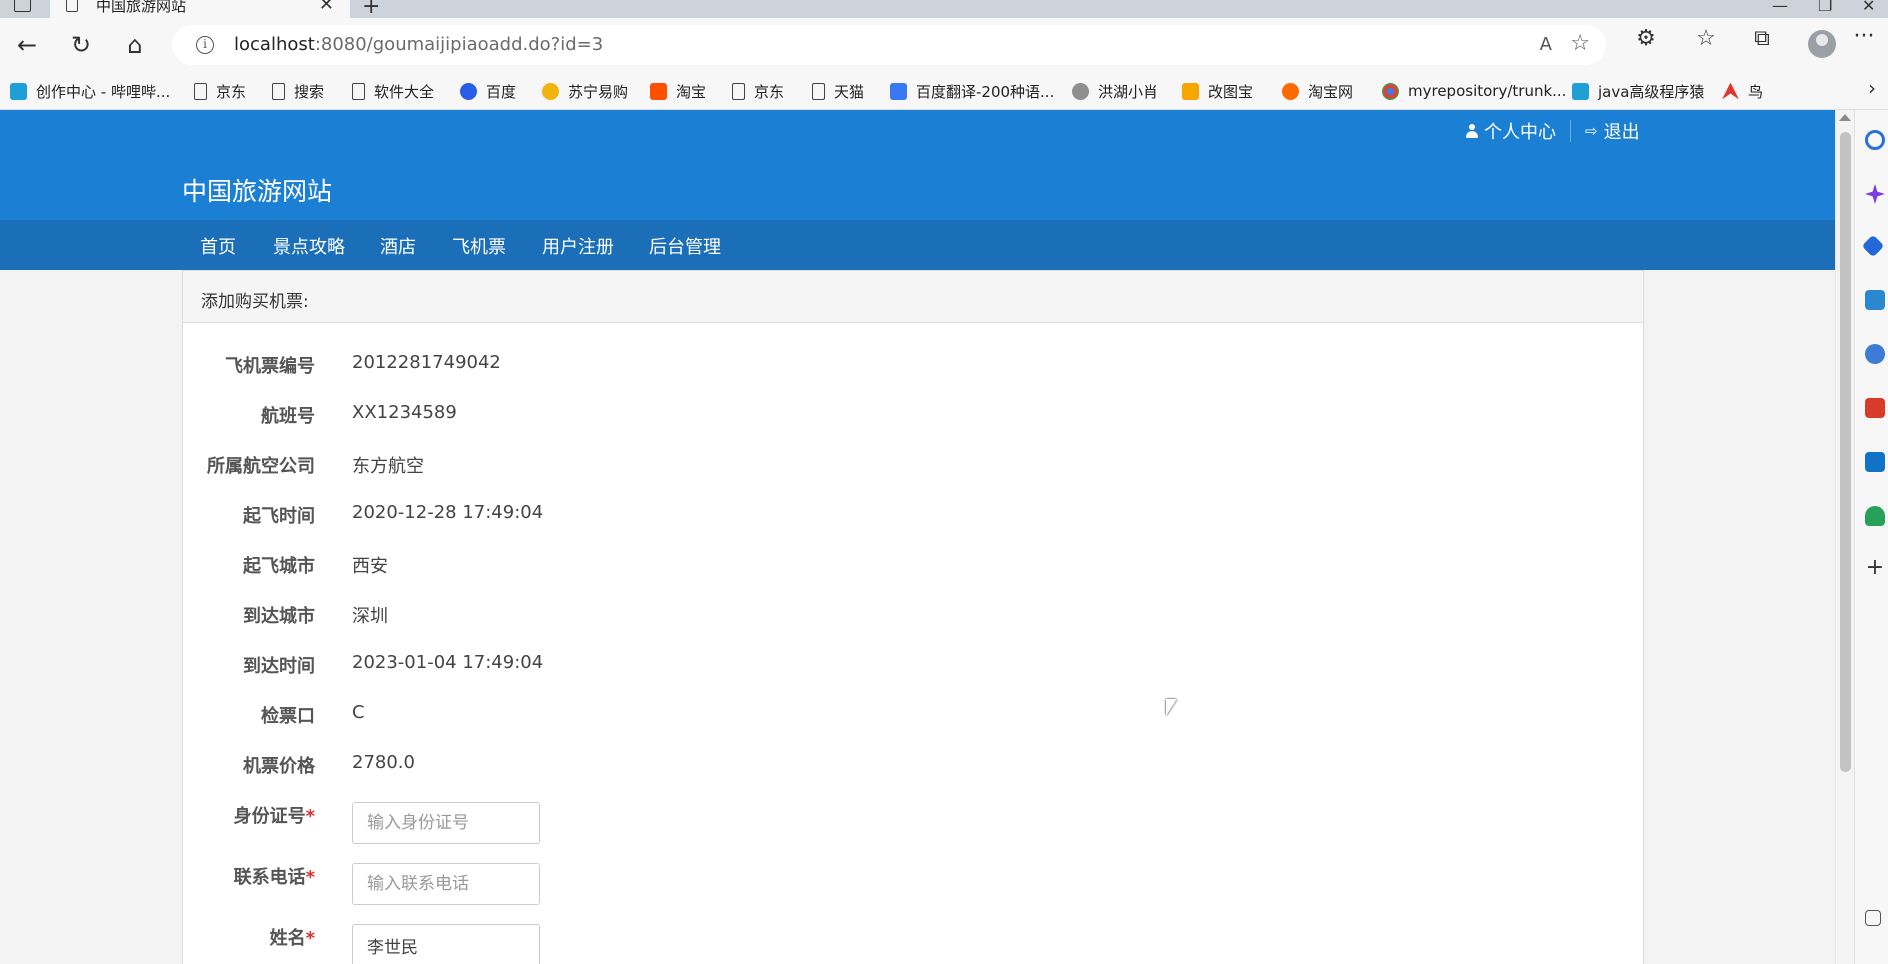 The height and width of the screenshot is (964, 1888). Describe the element at coordinates (81, 45) in the screenshot. I see `refresh-icon: ↻` at that location.